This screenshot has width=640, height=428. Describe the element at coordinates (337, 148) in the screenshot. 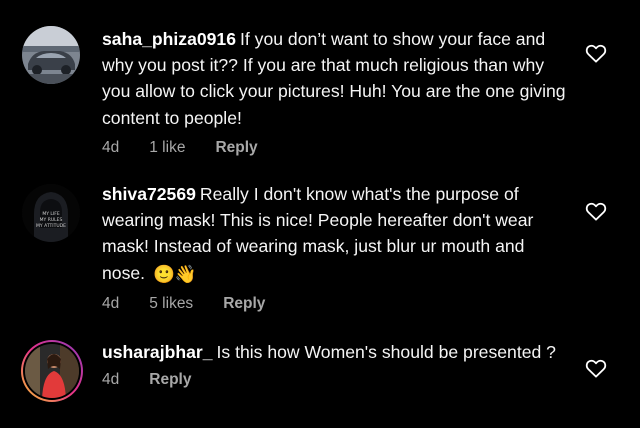

I see `comment-meta: 4d 1 like Reply` at that location.